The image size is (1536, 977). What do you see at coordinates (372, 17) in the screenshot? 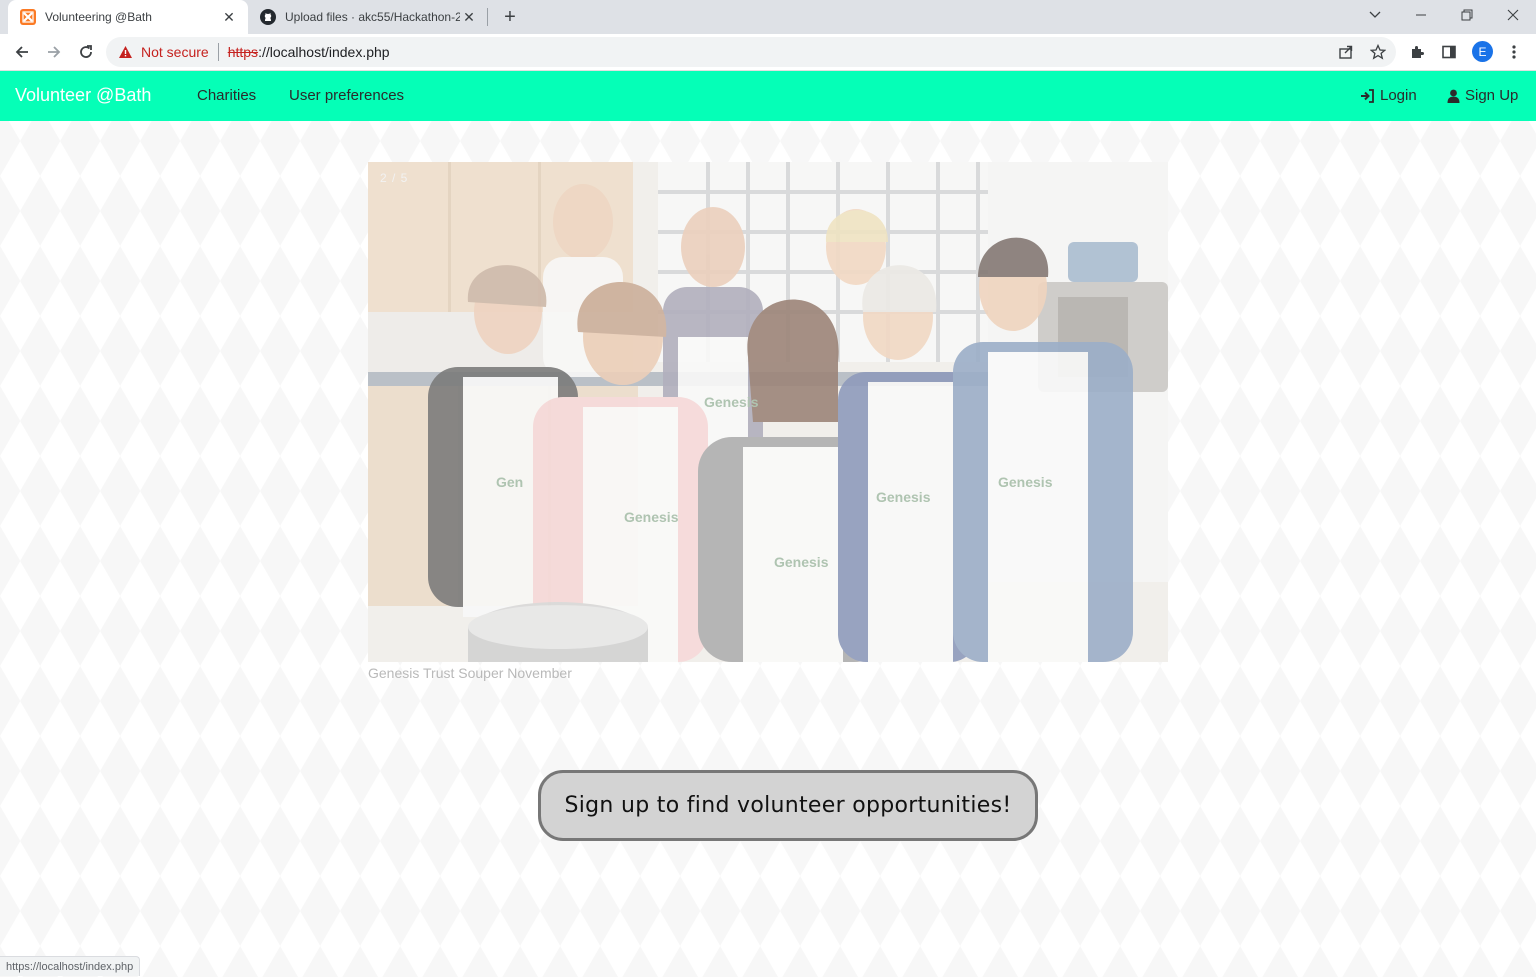
I see `tab-title: Upload files · akc55/Hackathon-2` at bounding box center [372, 17].